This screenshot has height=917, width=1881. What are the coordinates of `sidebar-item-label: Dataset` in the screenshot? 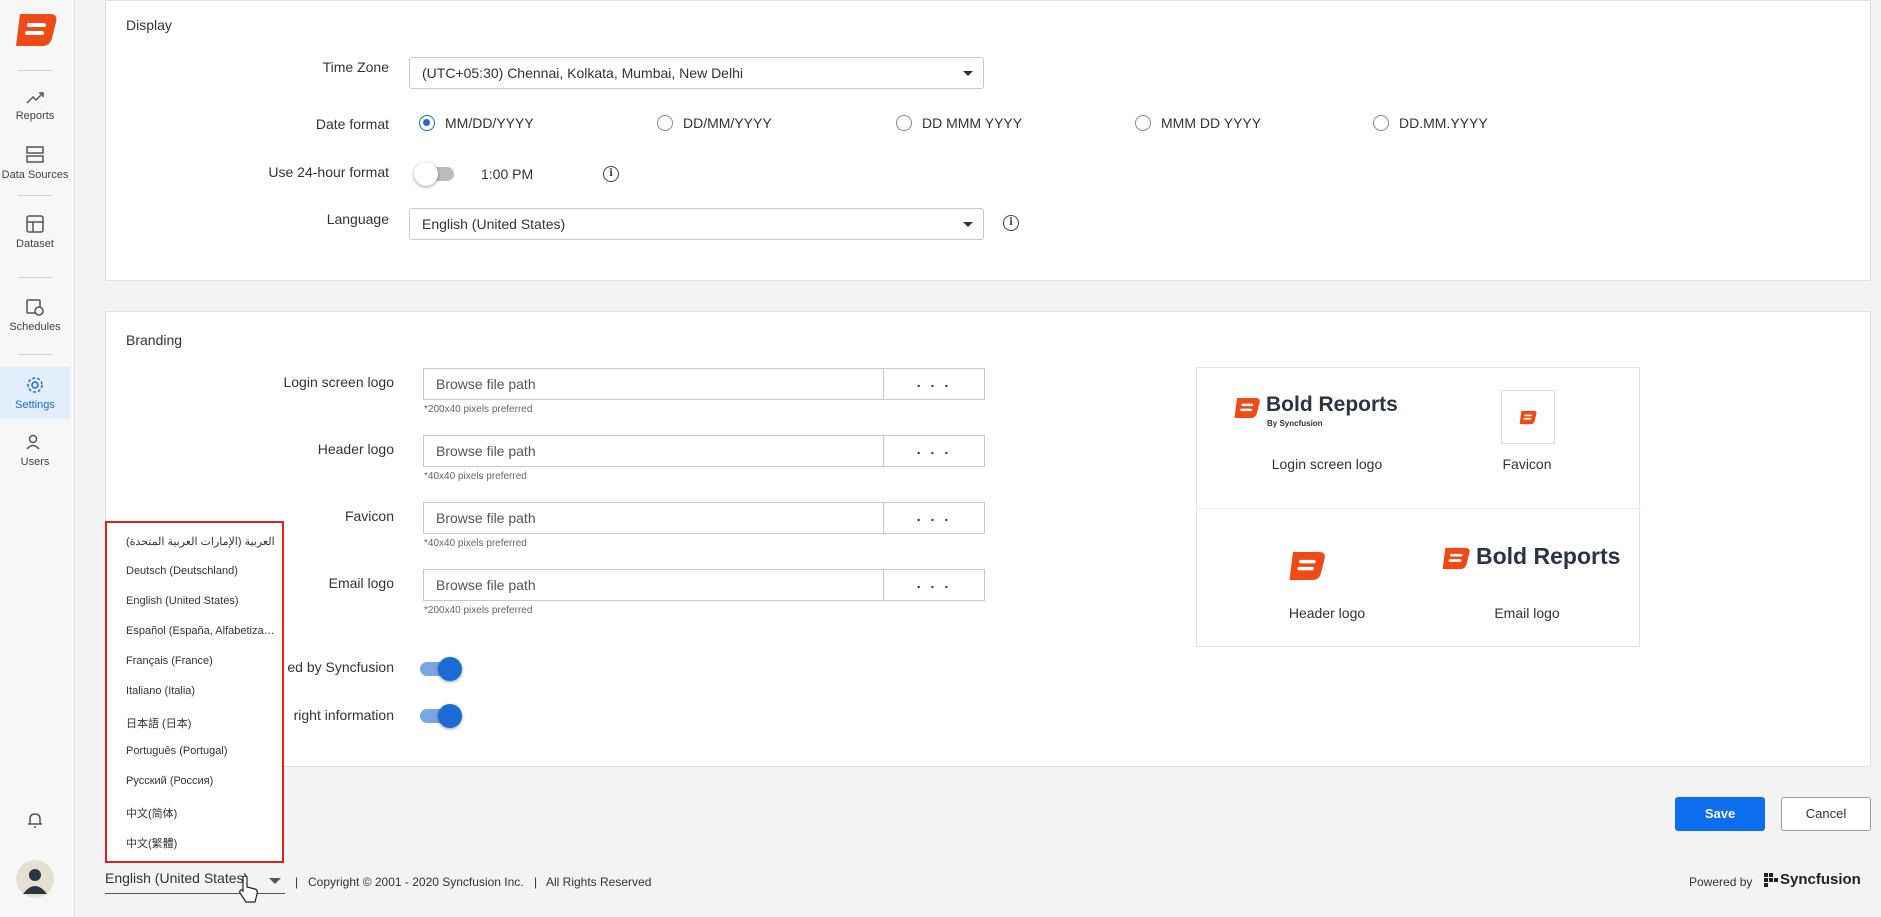 It's located at (35, 244).